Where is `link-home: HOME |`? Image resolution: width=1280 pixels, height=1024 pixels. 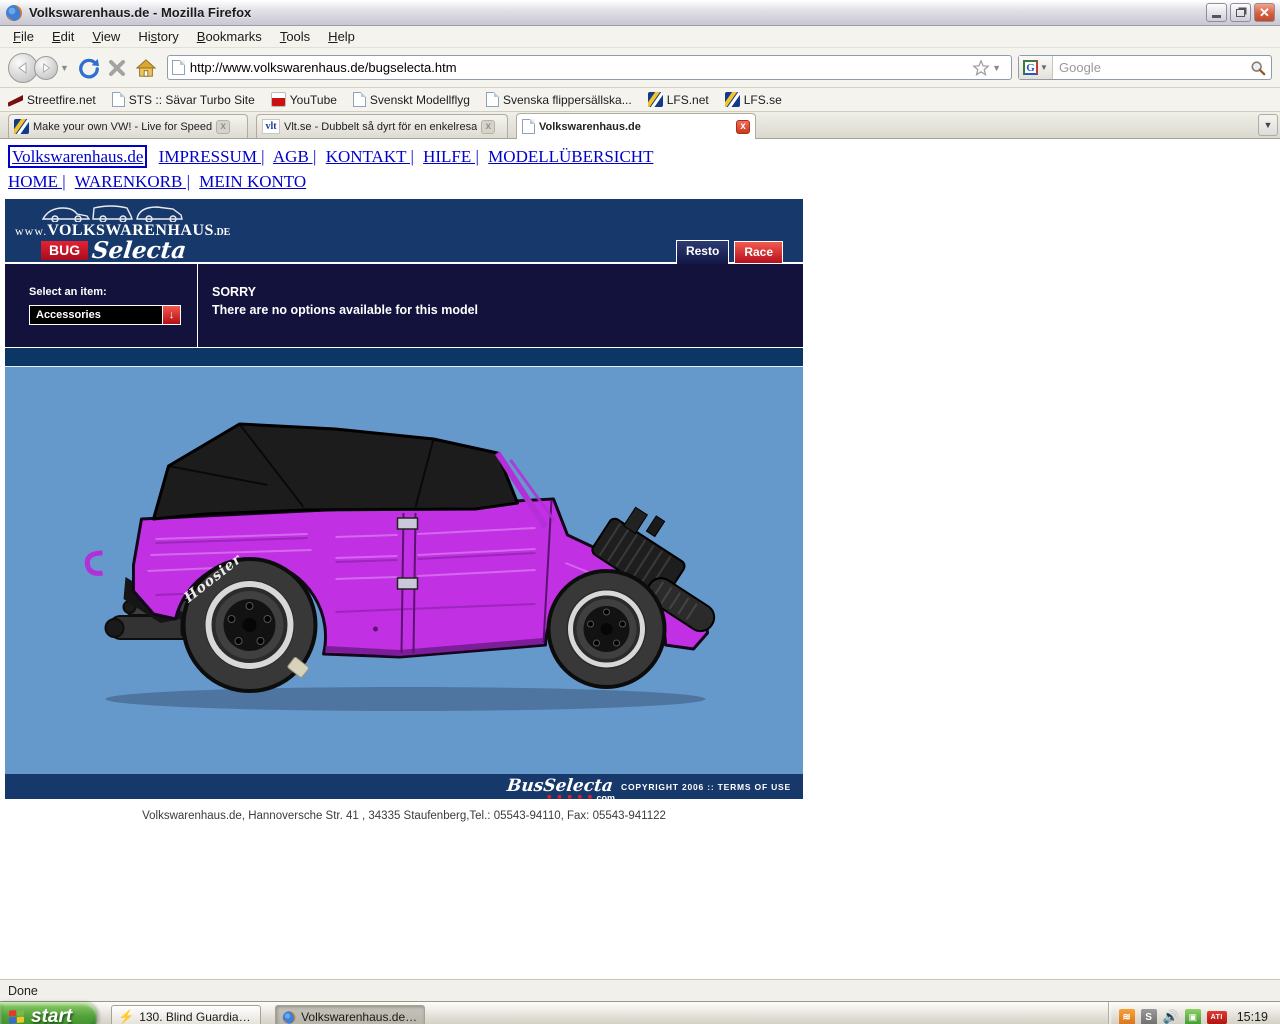 link-home: HOME | is located at coordinates (37, 181).